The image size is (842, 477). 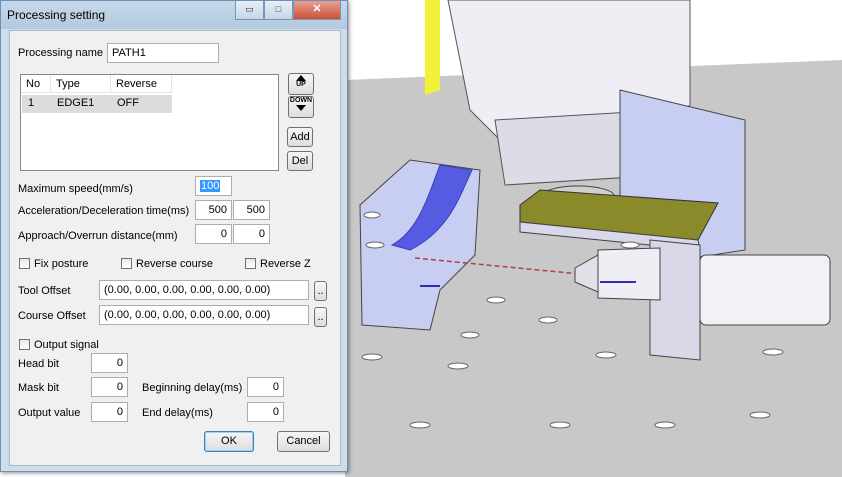 I want to click on head-bit-input: 0, so click(x=109, y=363).